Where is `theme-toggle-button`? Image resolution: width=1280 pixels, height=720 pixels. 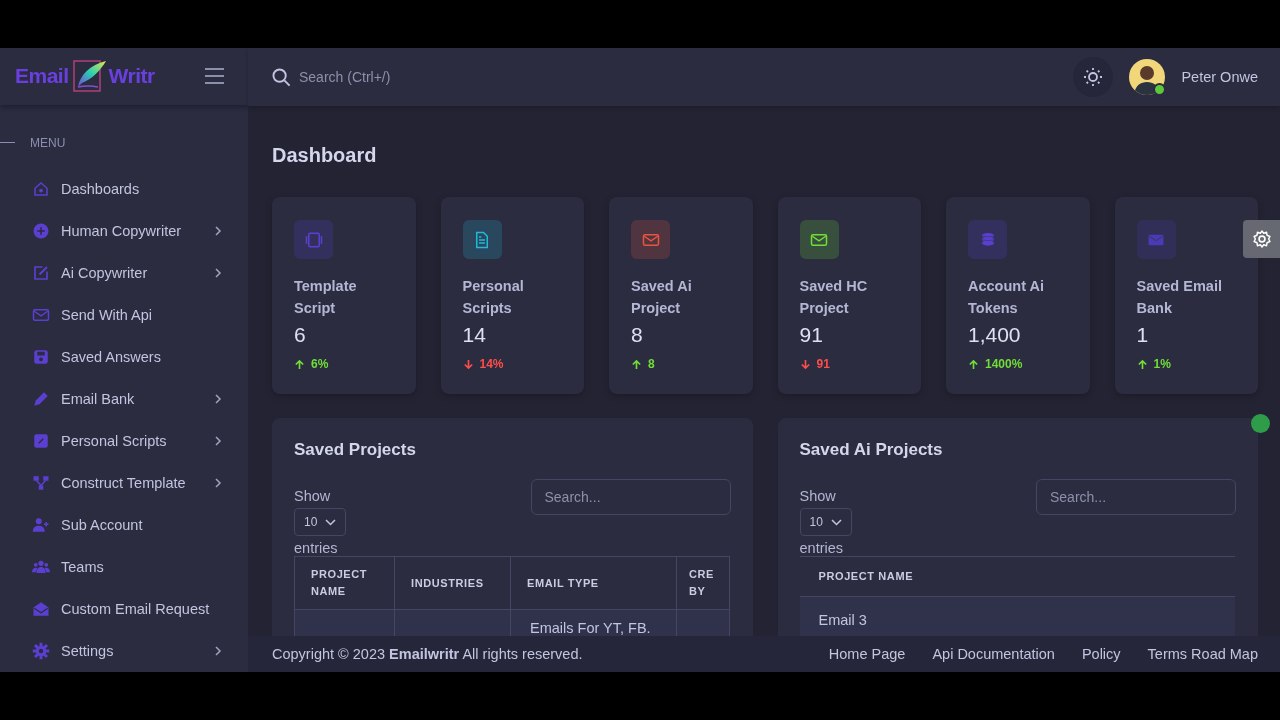
theme-toggle-button is located at coordinates (1093, 77).